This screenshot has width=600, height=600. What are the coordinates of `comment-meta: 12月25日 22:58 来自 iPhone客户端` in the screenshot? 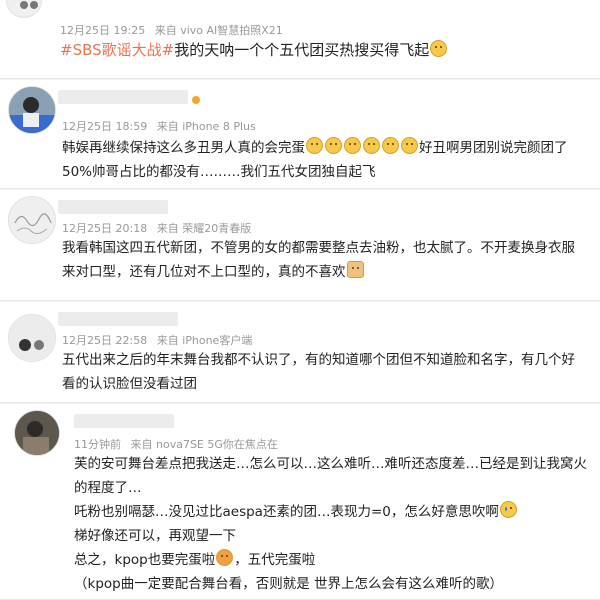 It's located at (160, 340).